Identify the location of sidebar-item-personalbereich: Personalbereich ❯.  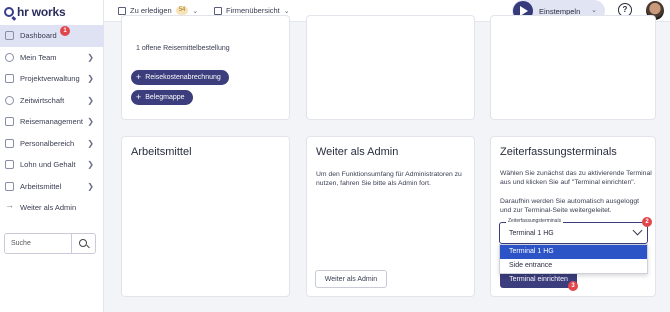
(52, 144).